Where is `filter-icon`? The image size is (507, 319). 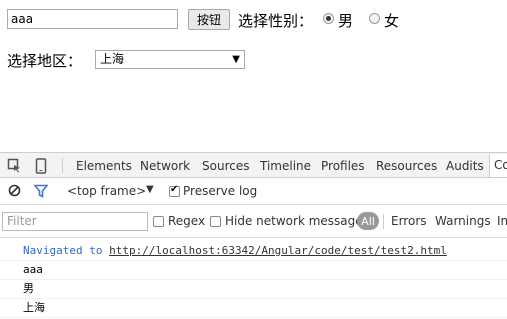 filter-icon is located at coordinates (41, 192).